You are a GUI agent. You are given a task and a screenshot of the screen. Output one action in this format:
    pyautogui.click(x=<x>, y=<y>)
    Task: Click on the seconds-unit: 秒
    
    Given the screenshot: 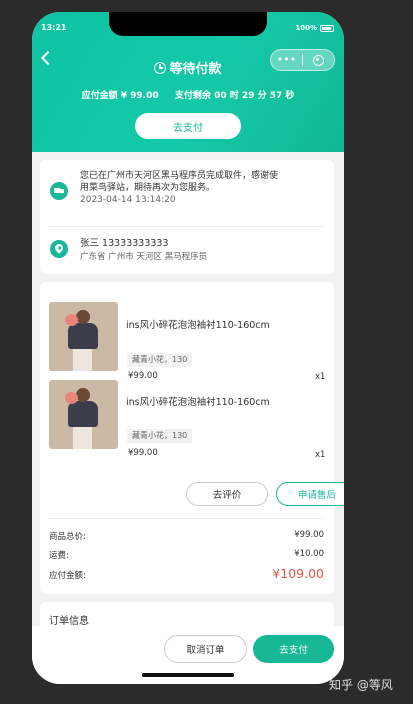 What is the action you would take?
    pyautogui.click(x=290, y=96)
    